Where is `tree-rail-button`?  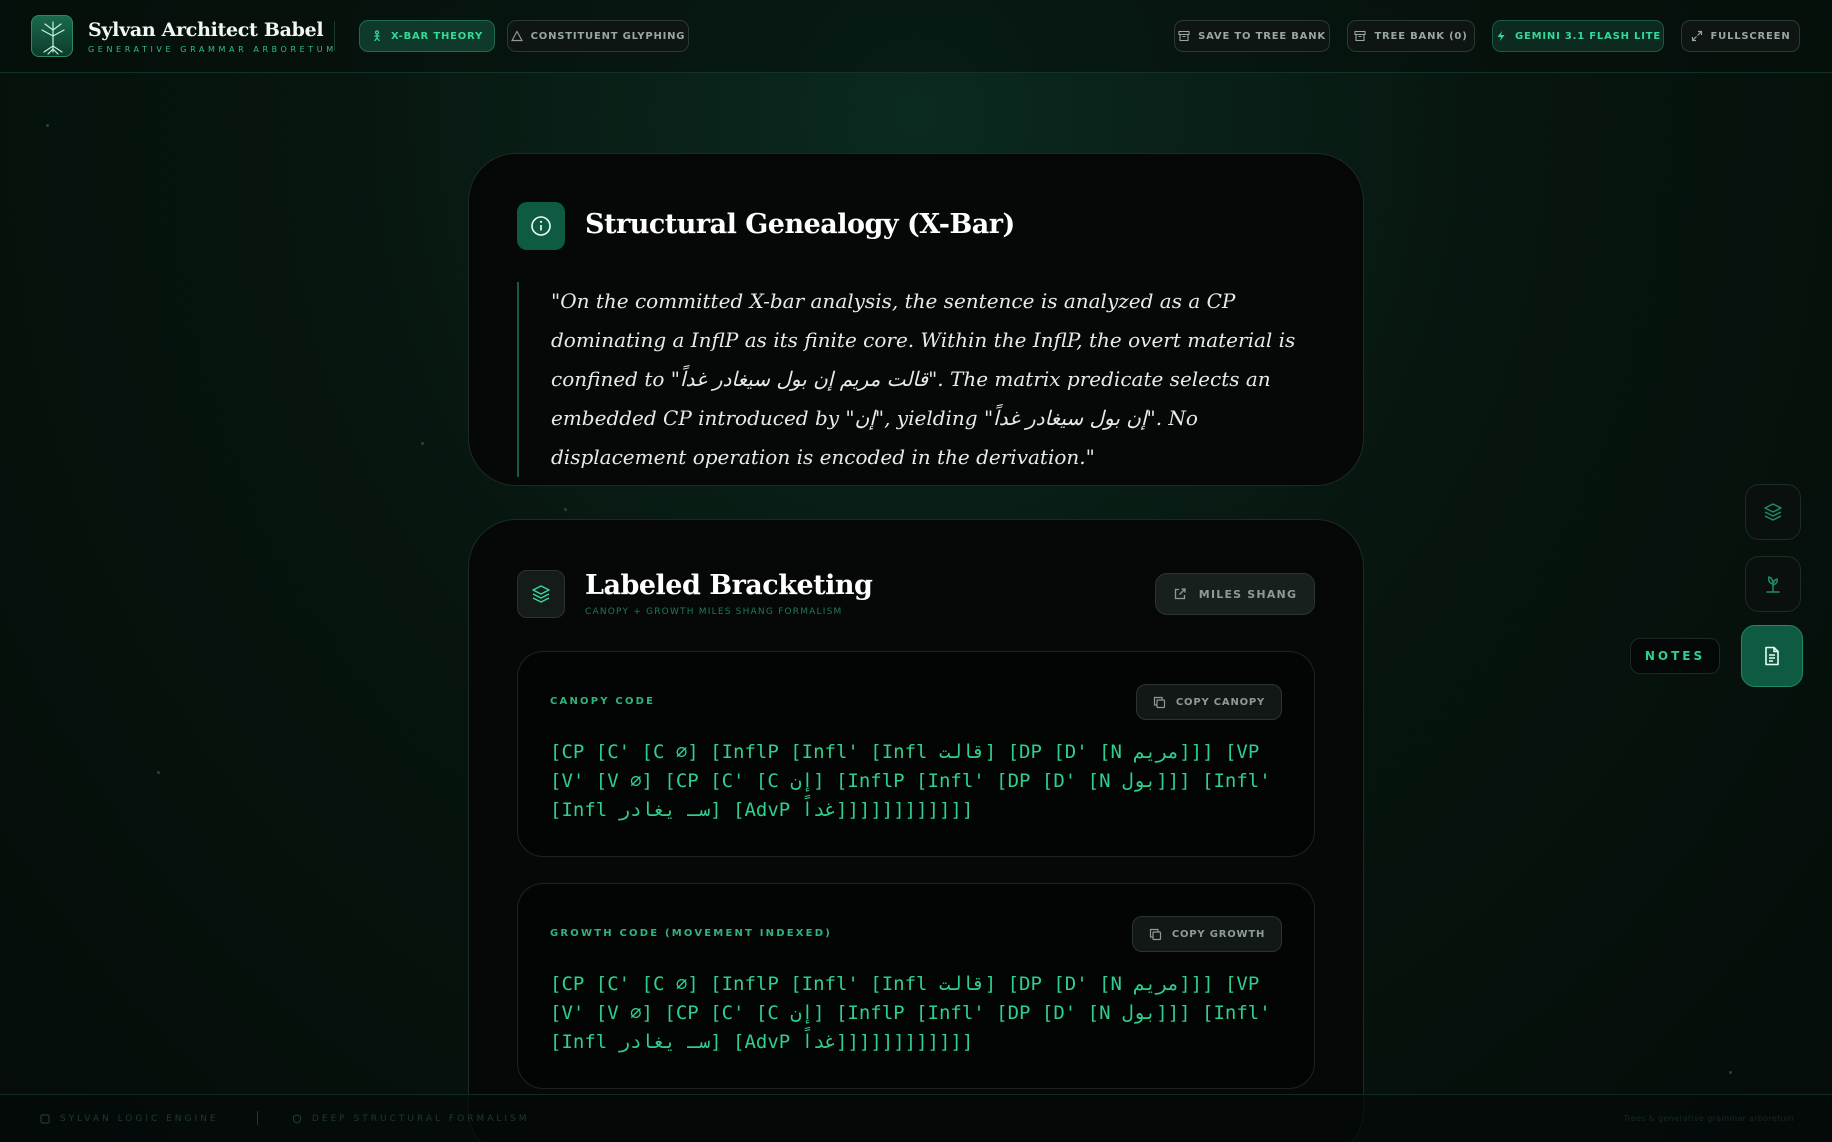
tree-rail-button is located at coordinates (1773, 584).